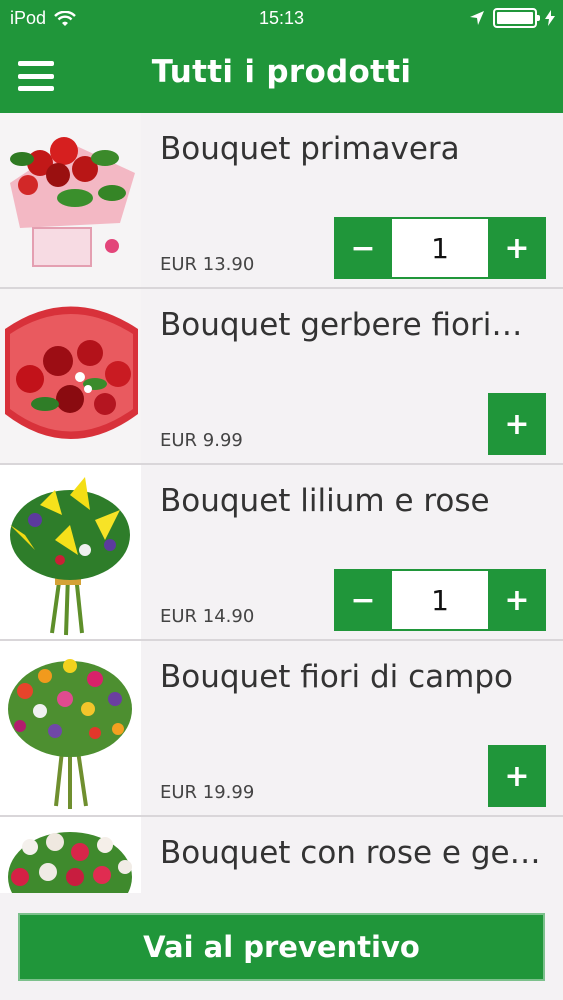 This screenshot has height=1000, width=563. What do you see at coordinates (477, 18) in the screenshot?
I see `location-arrow-icon` at bounding box center [477, 18].